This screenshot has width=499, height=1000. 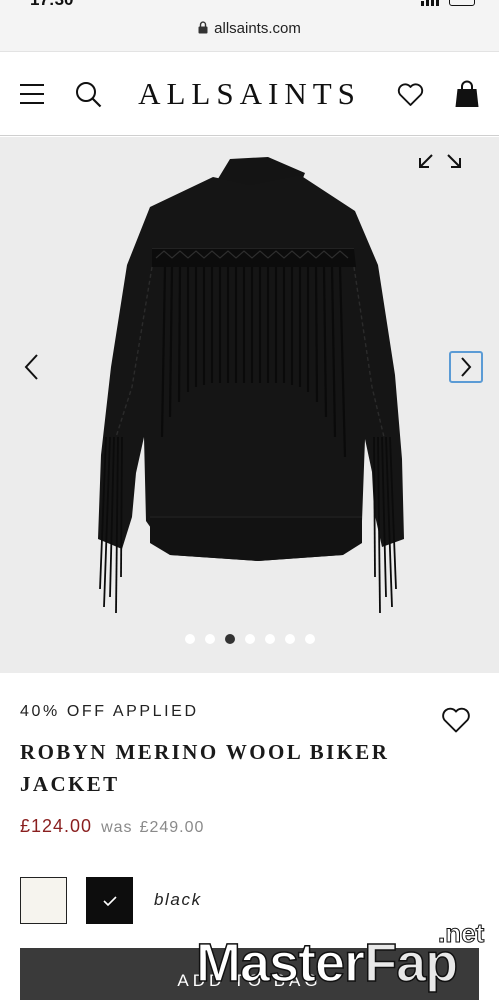 I want to click on address-bar: allsaints.com, so click(x=249, y=28).